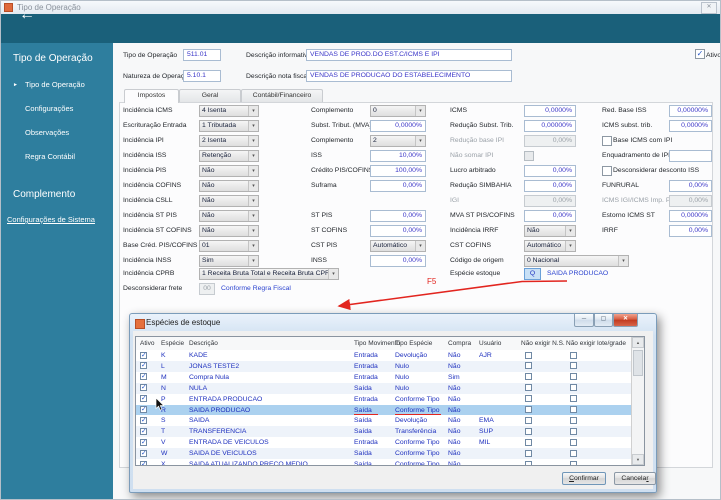  What do you see at coordinates (550, 186) in the screenshot?
I see `reducao-simbahia-field: 0,00%` at bounding box center [550, 186].